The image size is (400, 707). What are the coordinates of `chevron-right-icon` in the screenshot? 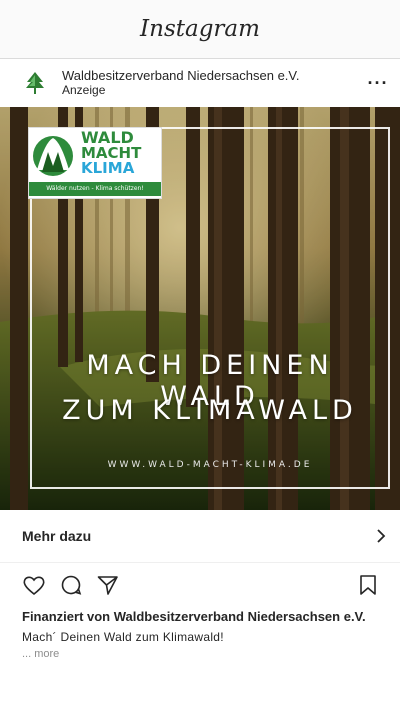 It's located at (381, 536).